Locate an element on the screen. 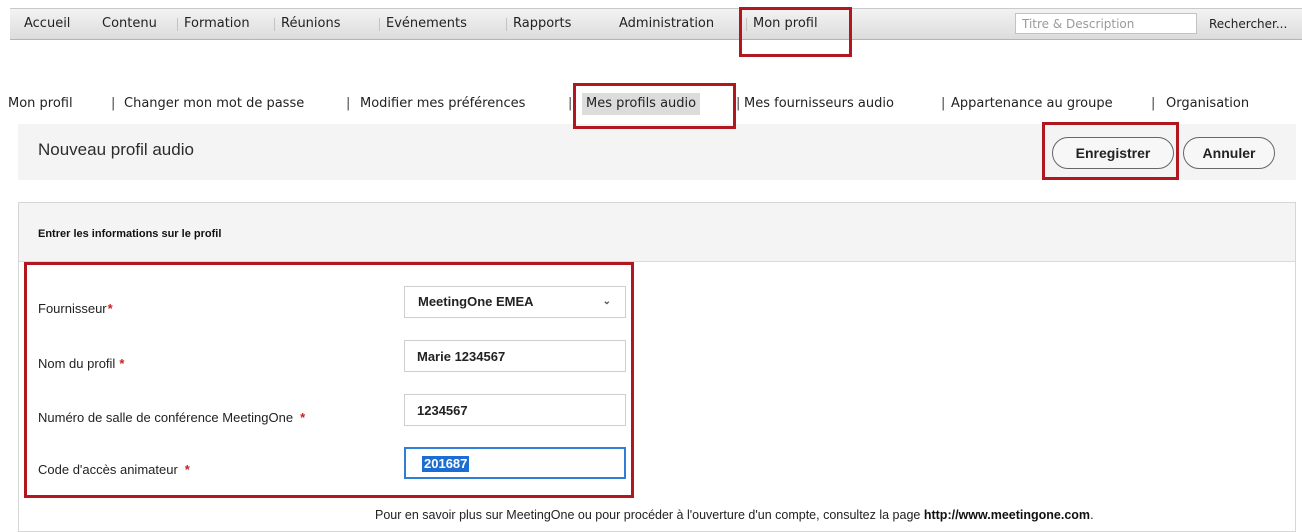  host-code-label: Code d'accès animateur * is located at coordinates (114, 469).